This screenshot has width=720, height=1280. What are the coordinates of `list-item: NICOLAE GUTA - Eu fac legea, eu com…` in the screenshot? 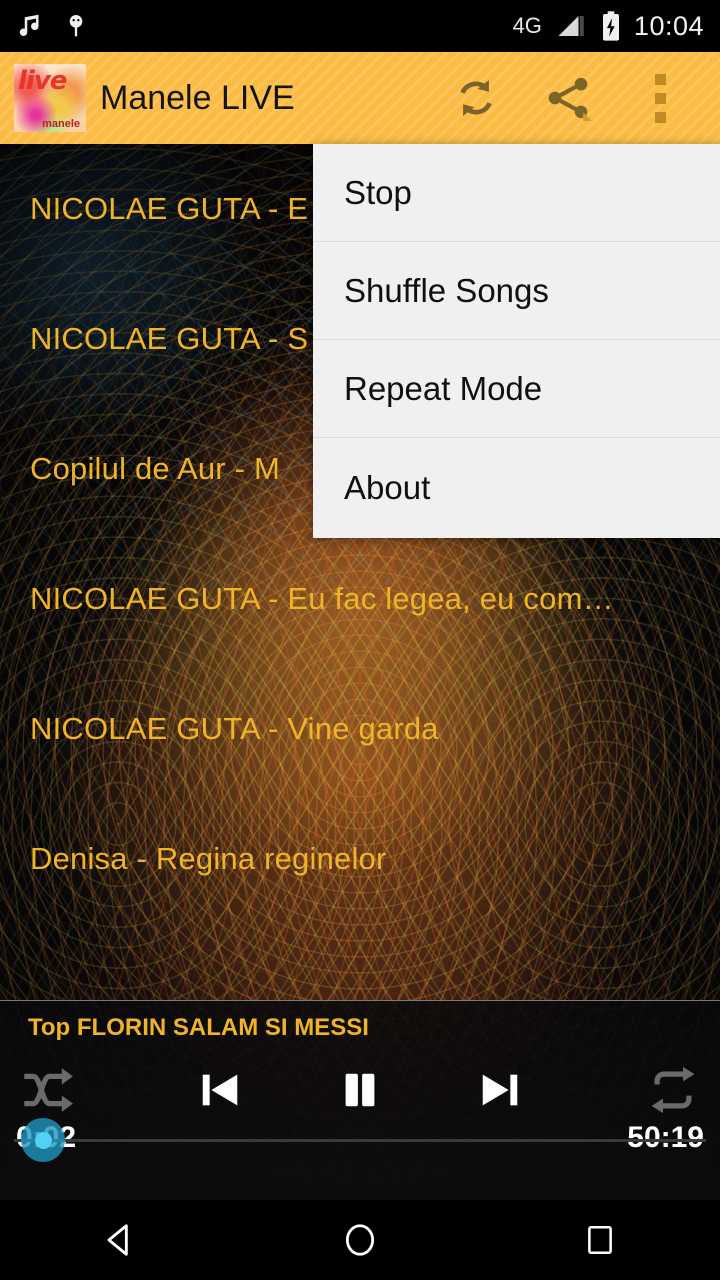 It's located at (360, 599).